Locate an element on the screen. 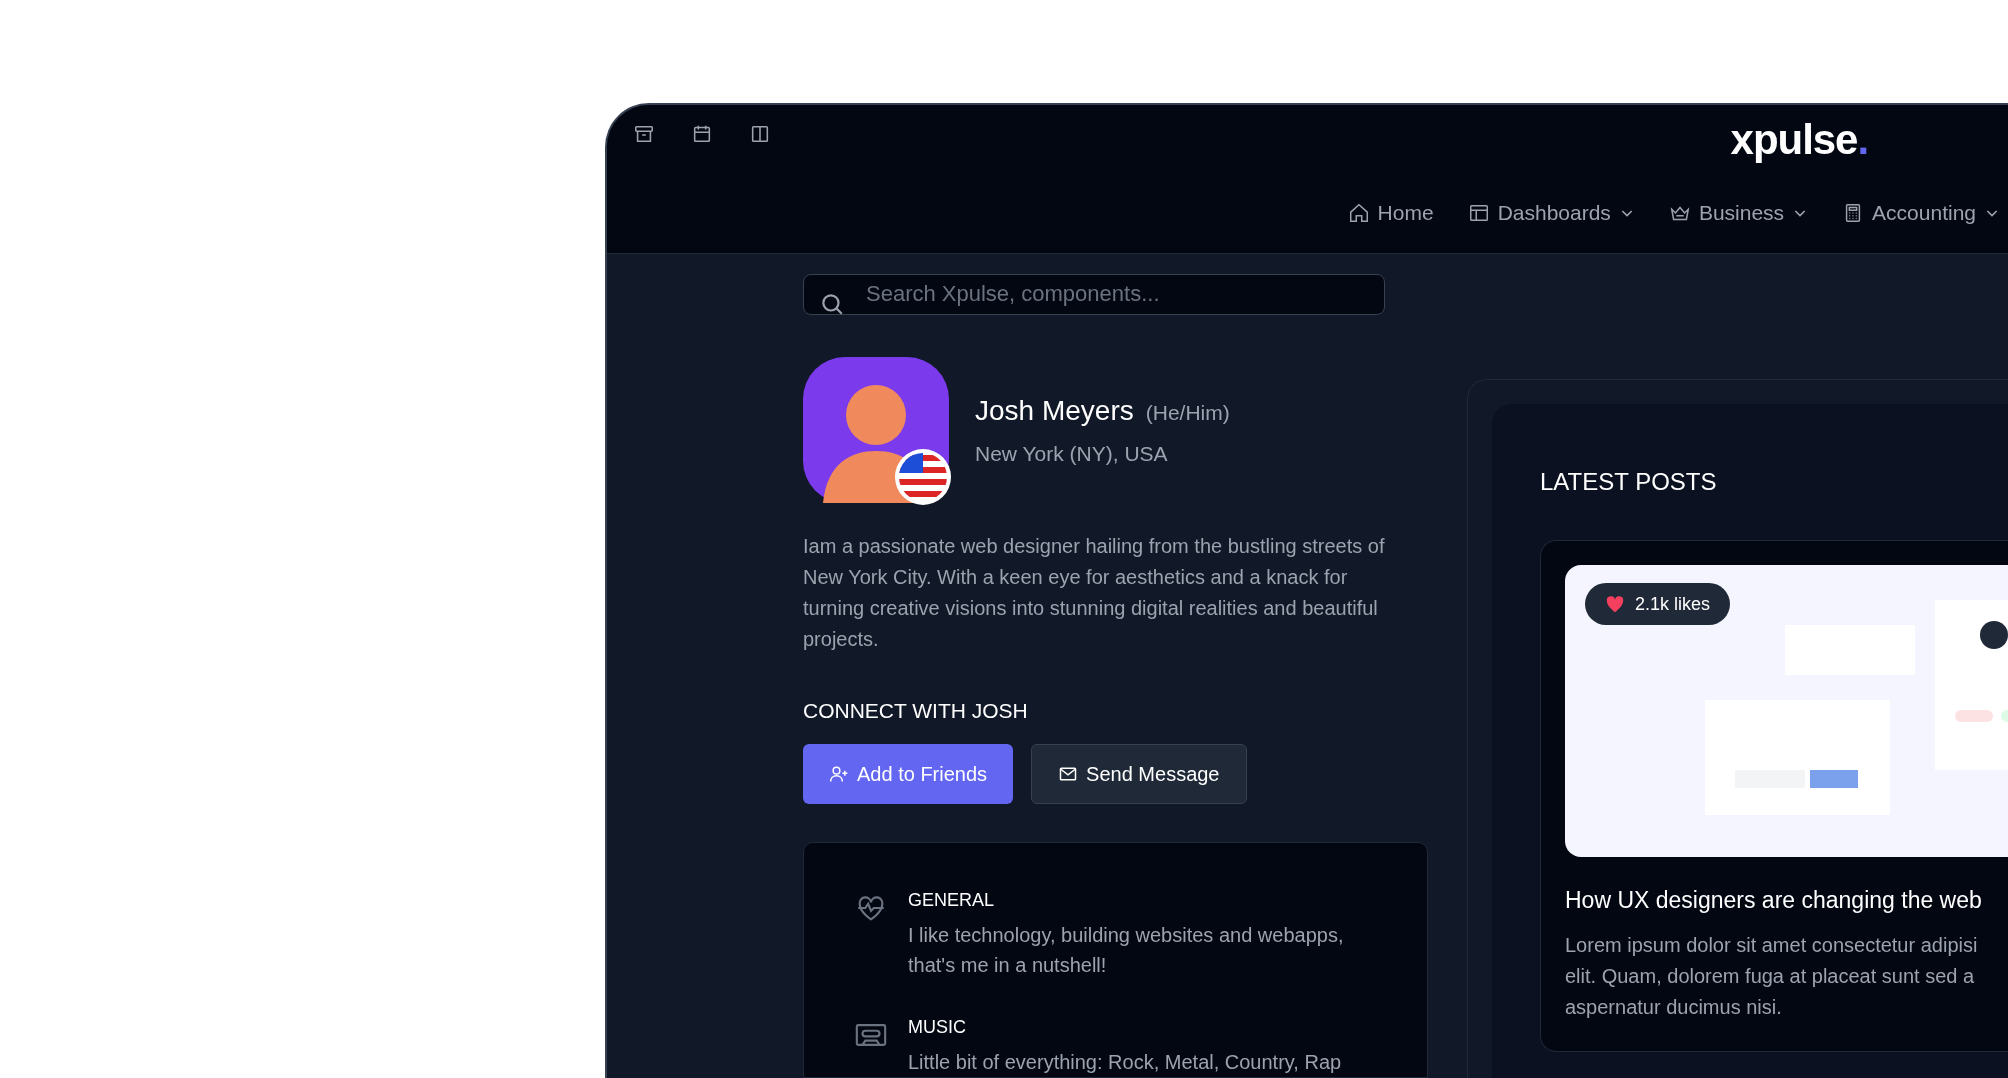  user-plus-icon is located at coordinates (839, 774).